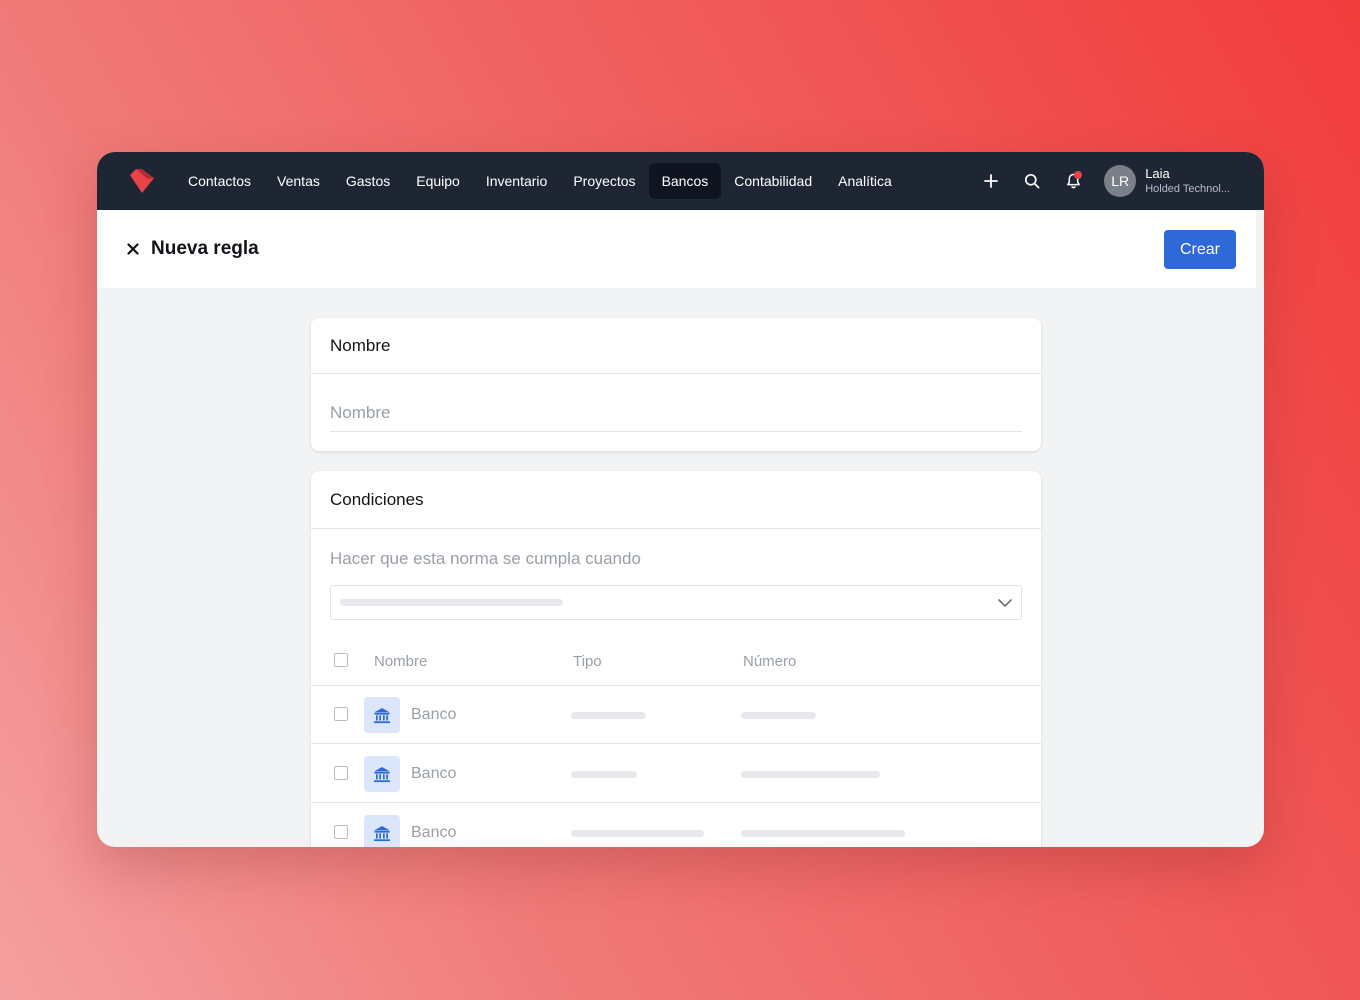 Image resolution: width=1360 pixels, height=1000 pixels. What do you see at coordinates (341, 660) in the screenshot?
I see `select-all-checkbox` at bounding box center [341, 660].